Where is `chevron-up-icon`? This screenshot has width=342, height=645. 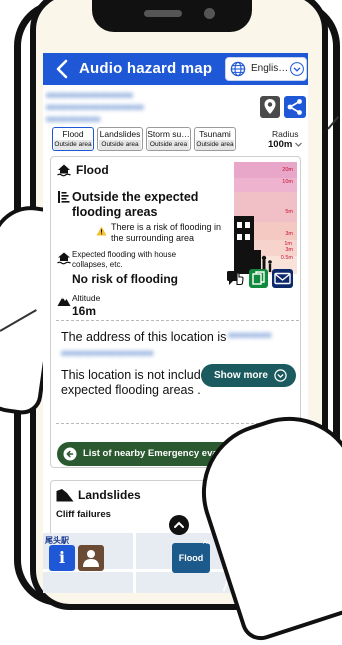
chevron-up-icon is located at coordinates (179, 524).